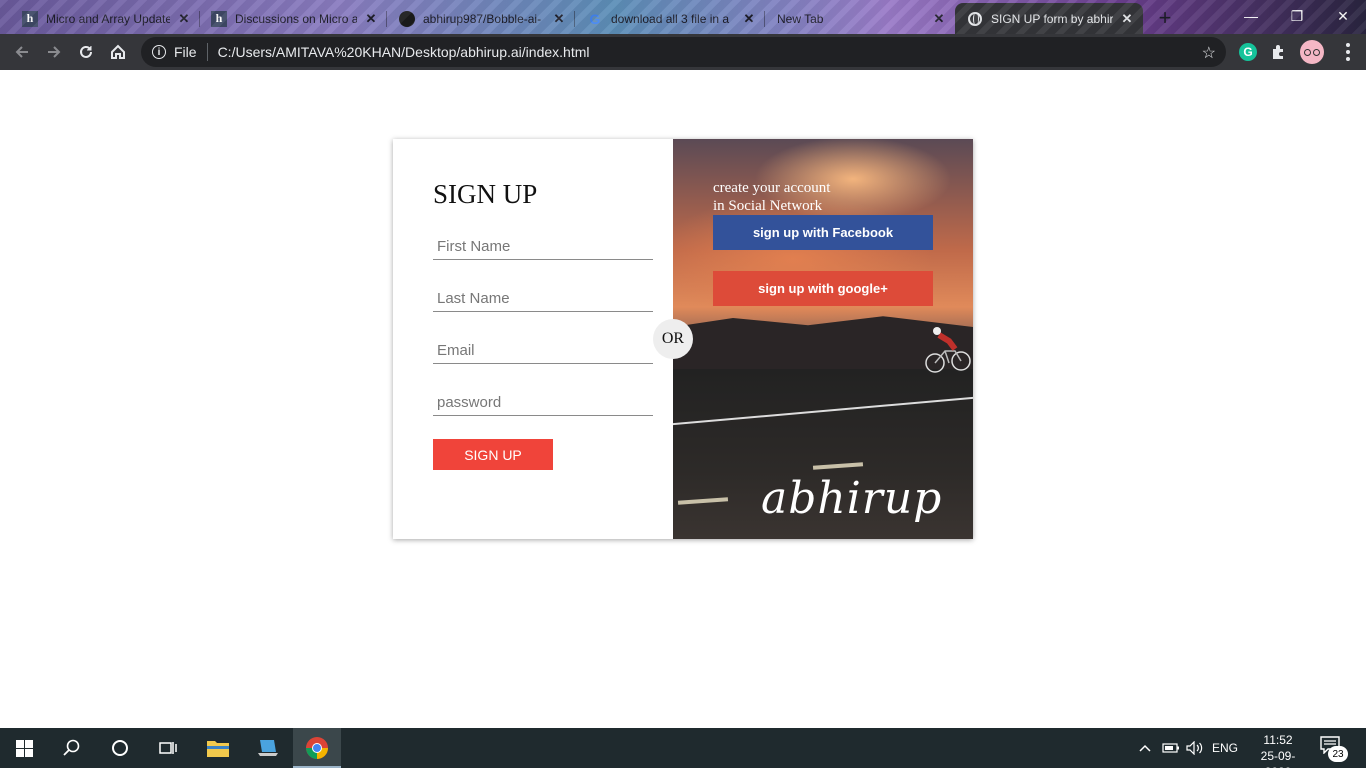 This screenshot has height=780, width=1366. I want to click on action-center-icon: 23, so click(1334, 749).